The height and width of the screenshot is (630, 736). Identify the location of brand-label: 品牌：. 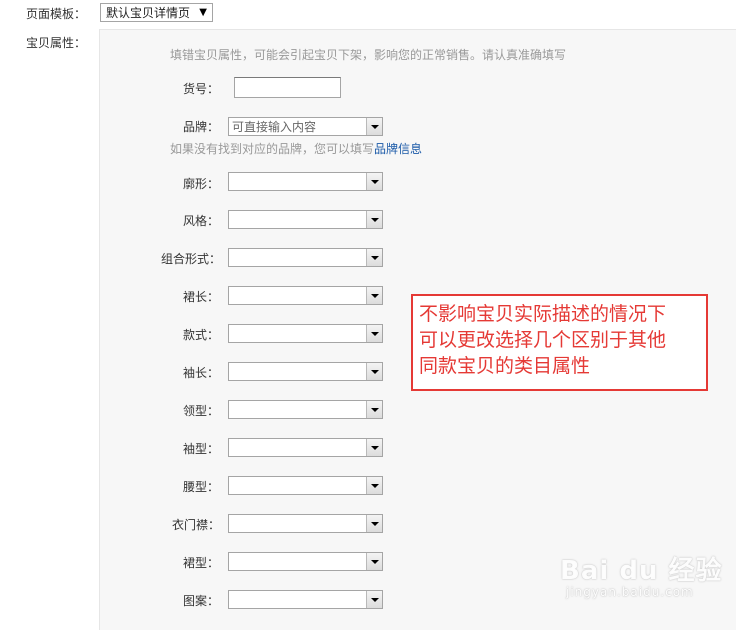
(201, 127).